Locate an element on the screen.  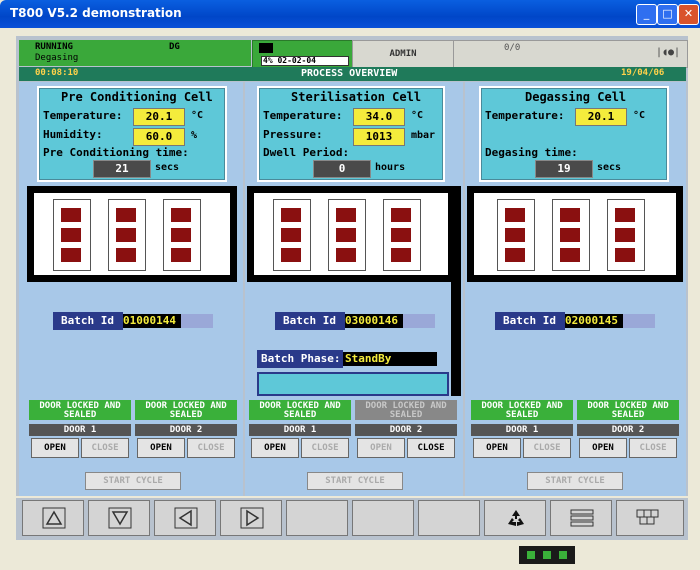
time-value: 19 is located at coordinates (564, 169).